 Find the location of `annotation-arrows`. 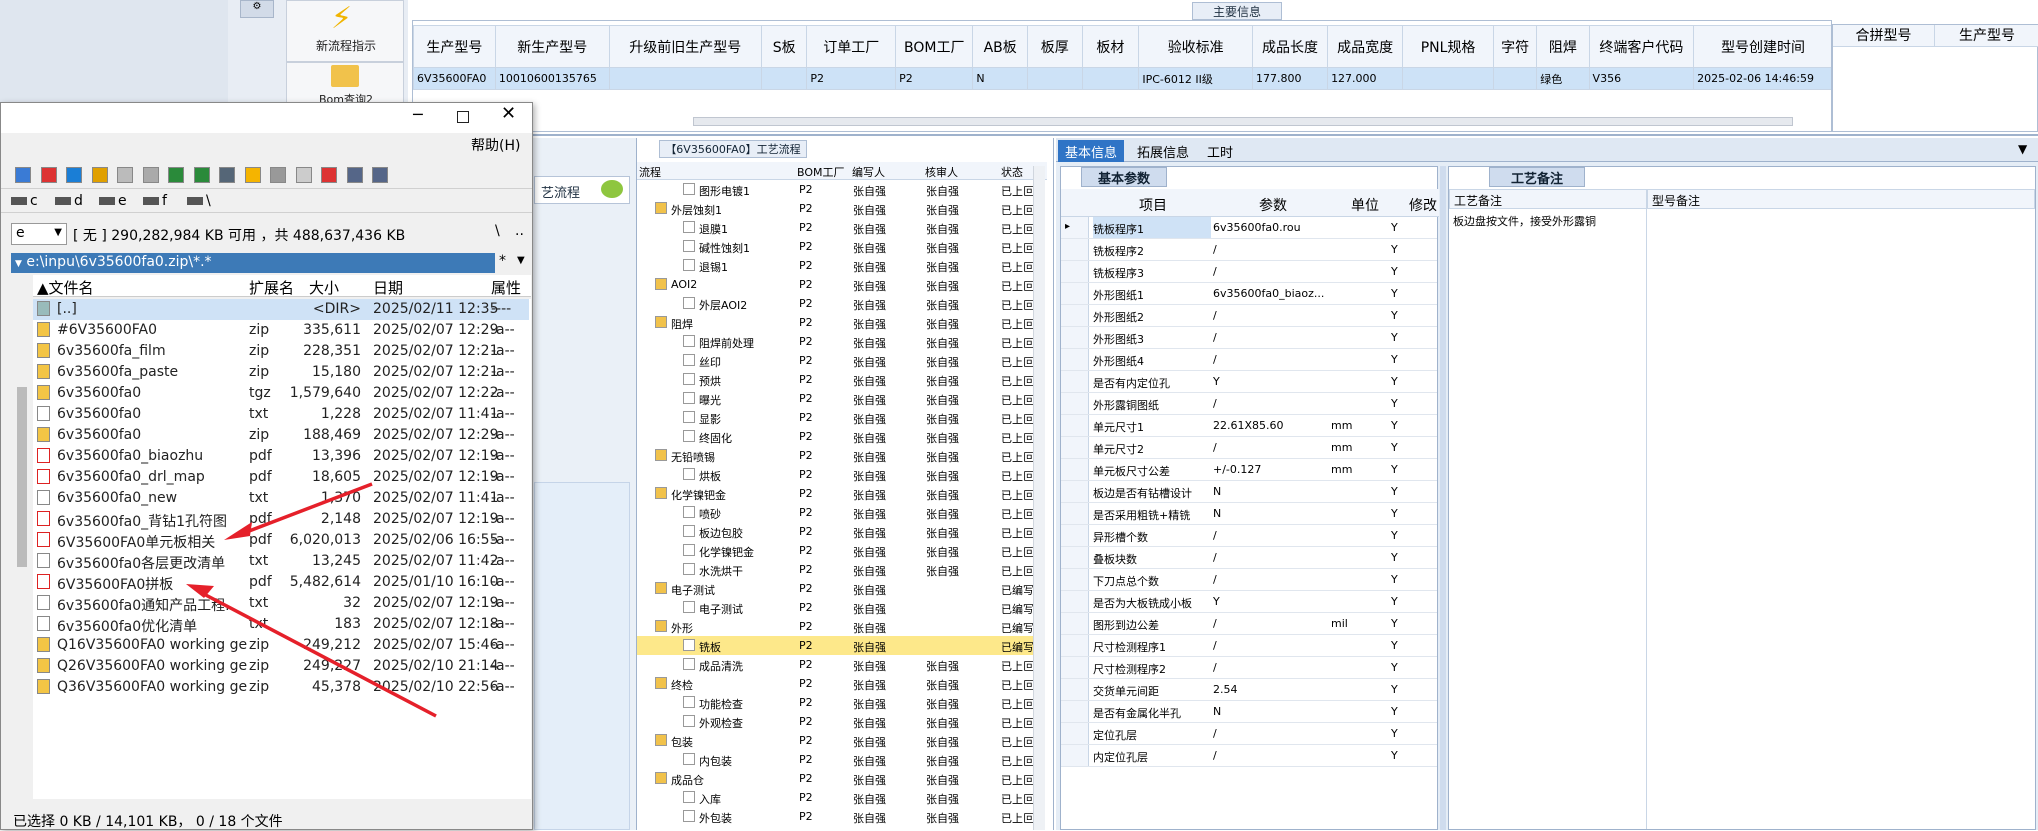

annotation-arrows is located at coordinates (311, 600).